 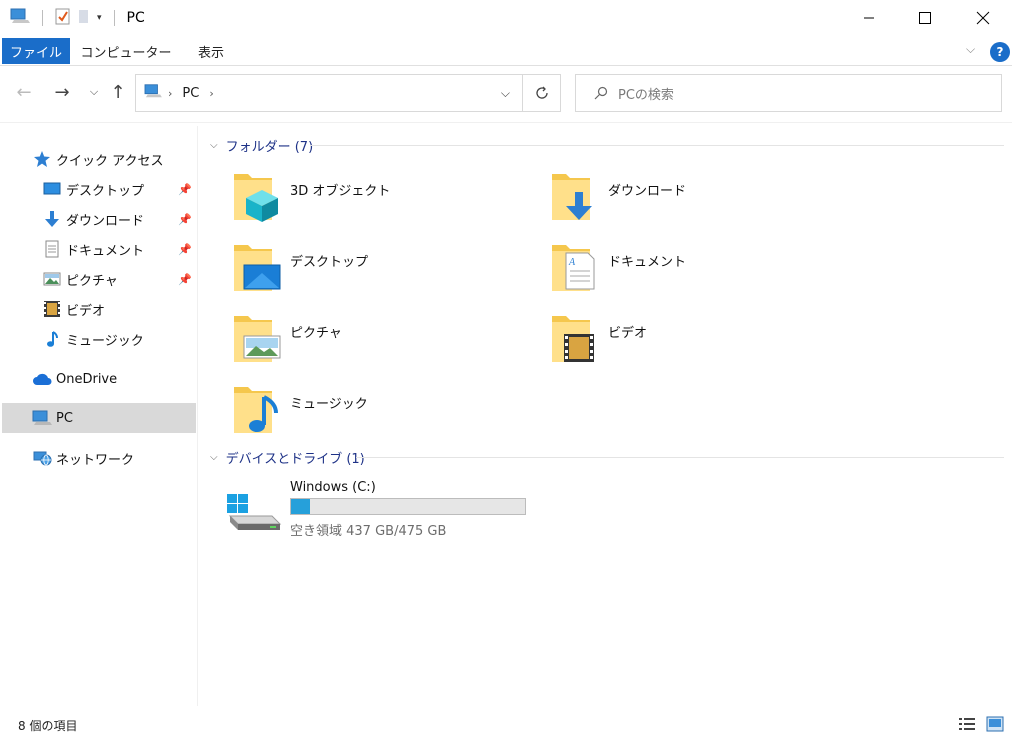 What do you see at coordinates (967, 726) in the screenshot?
I see `details-view-button` at bounding box center [967, 726].